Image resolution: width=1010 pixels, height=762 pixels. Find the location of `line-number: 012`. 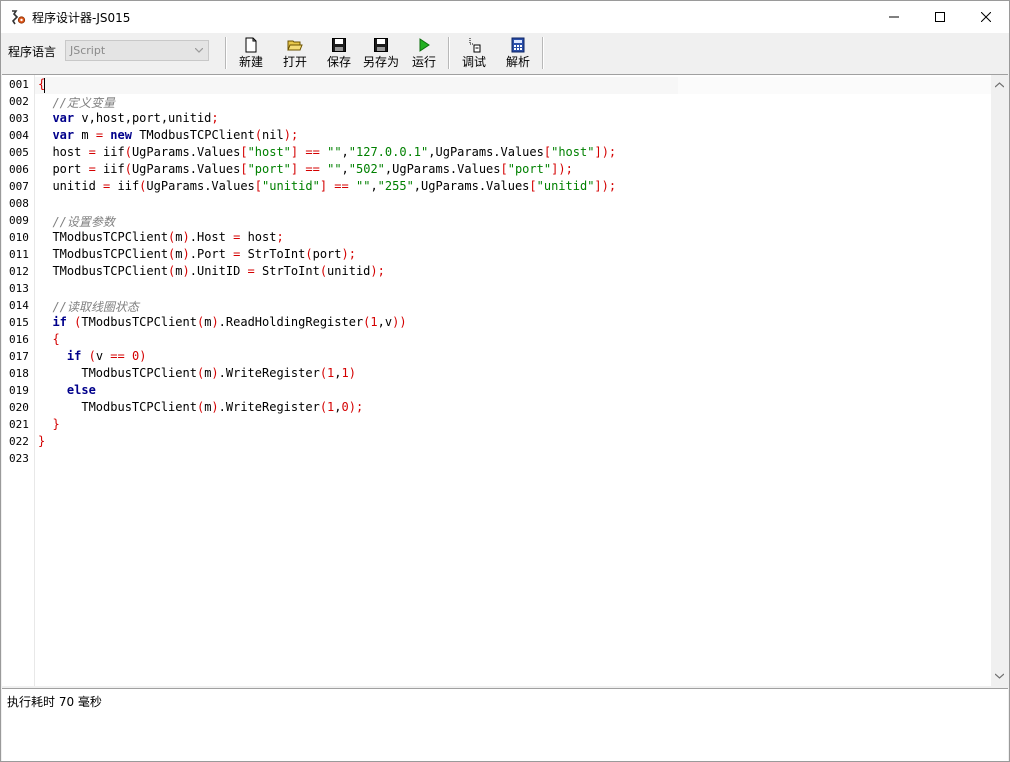

line-number: 012 is located at coordinates (19, 271).